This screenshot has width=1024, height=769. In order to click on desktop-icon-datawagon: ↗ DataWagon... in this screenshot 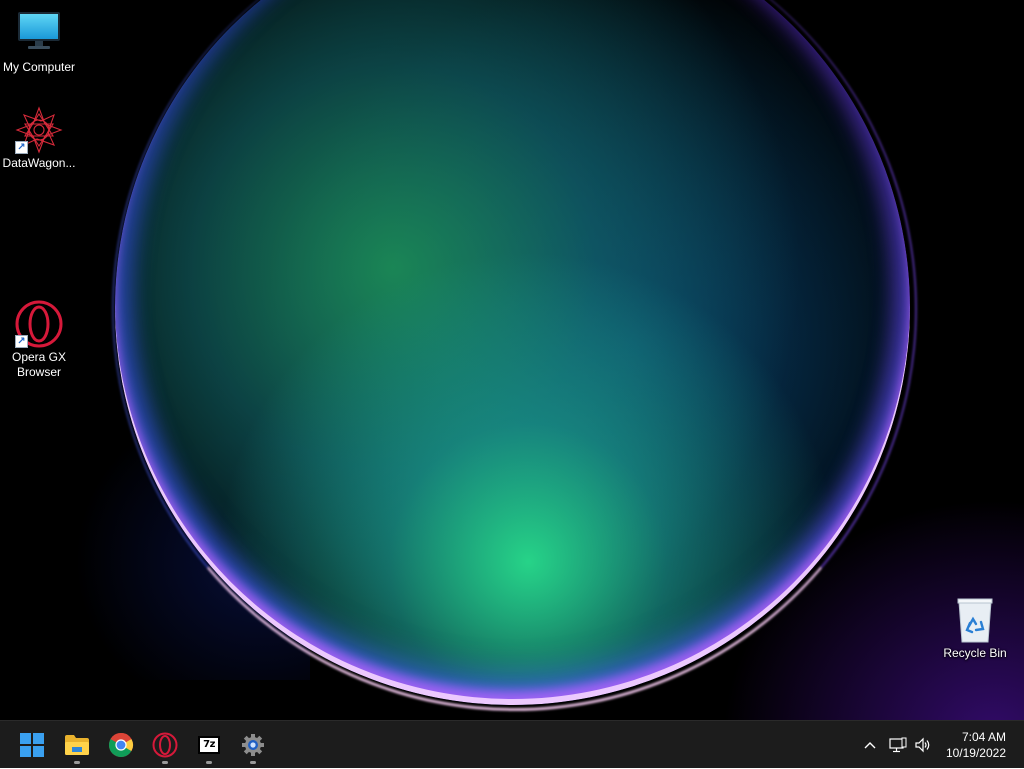, I will do `click(39, 138)`.